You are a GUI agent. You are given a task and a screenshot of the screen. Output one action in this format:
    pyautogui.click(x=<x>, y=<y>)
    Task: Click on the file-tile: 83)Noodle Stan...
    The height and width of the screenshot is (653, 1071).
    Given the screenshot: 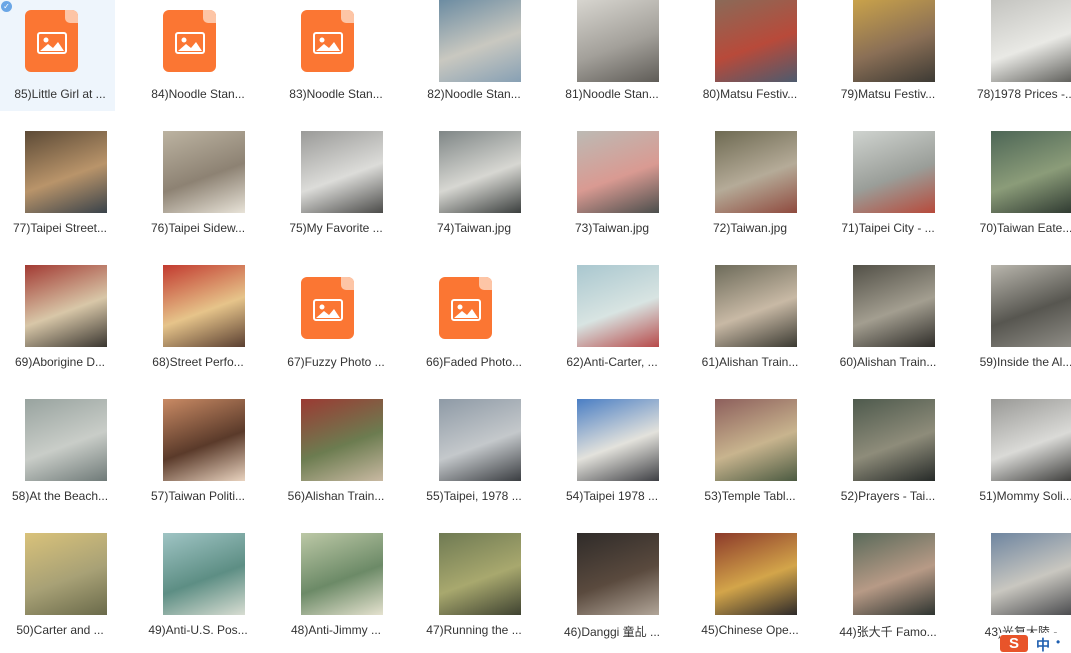 What is the action you would take?
    pyautogui.click(x=333, y=55)
    